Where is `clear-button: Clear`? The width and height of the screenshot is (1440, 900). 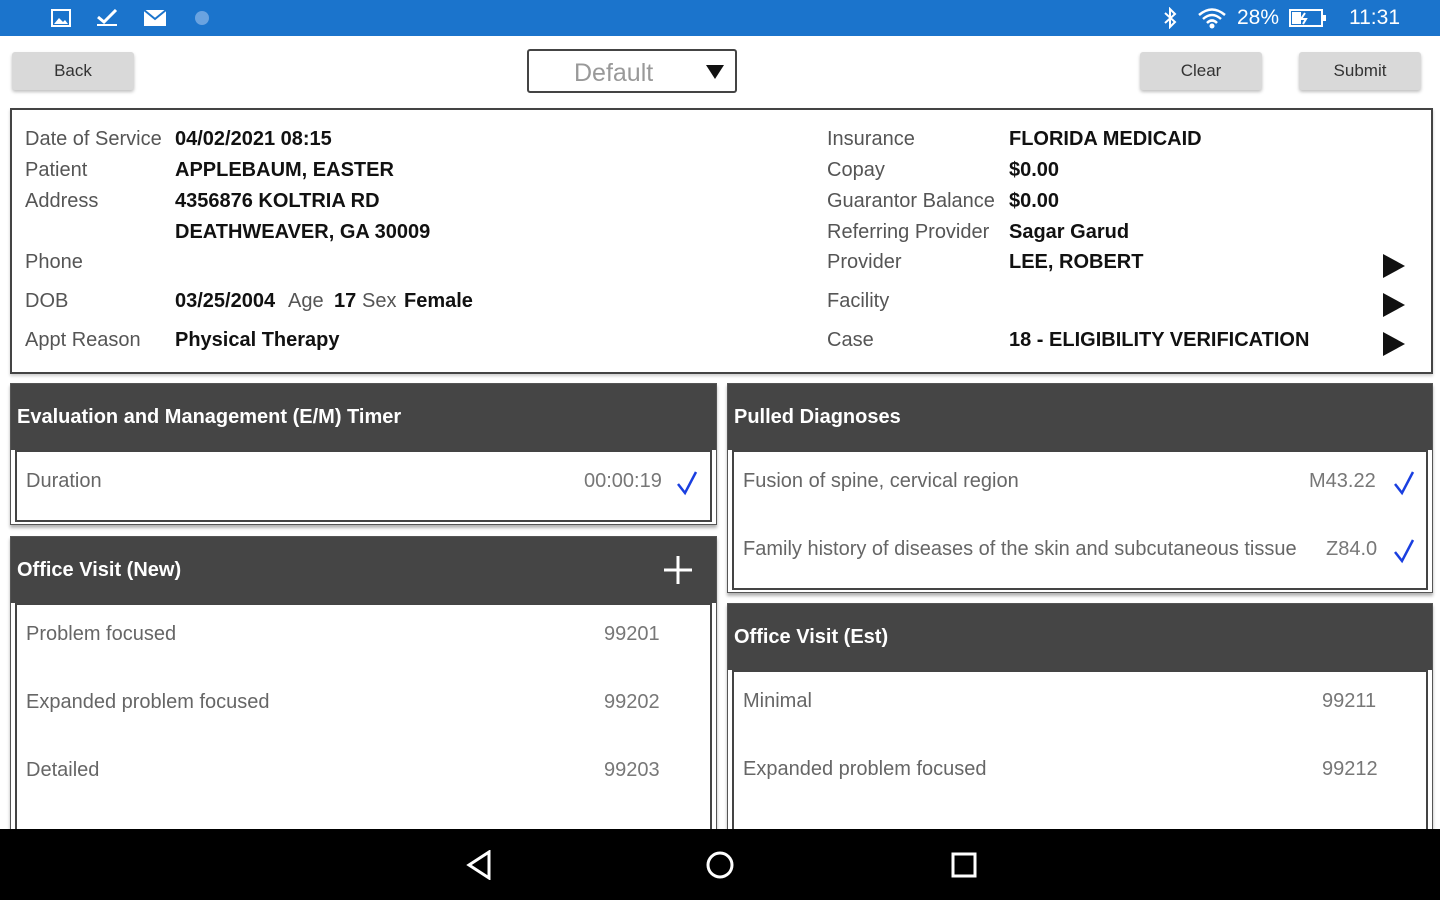 clear-button: Clear is located at coordinates (1201, 71).